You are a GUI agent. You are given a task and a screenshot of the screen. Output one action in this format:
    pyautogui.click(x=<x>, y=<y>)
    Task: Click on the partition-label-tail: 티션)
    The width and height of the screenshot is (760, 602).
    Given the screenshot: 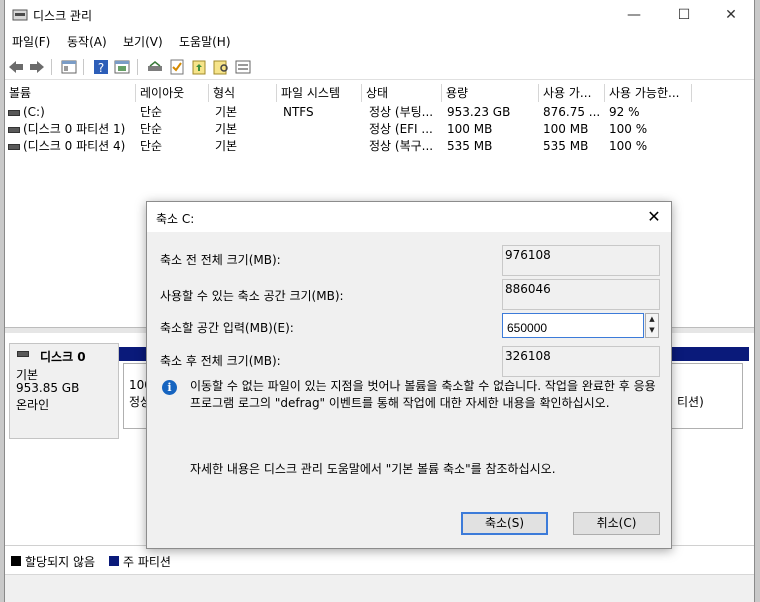 What is the action you would take?
    pyautogui.click(x=690, y=402)
    